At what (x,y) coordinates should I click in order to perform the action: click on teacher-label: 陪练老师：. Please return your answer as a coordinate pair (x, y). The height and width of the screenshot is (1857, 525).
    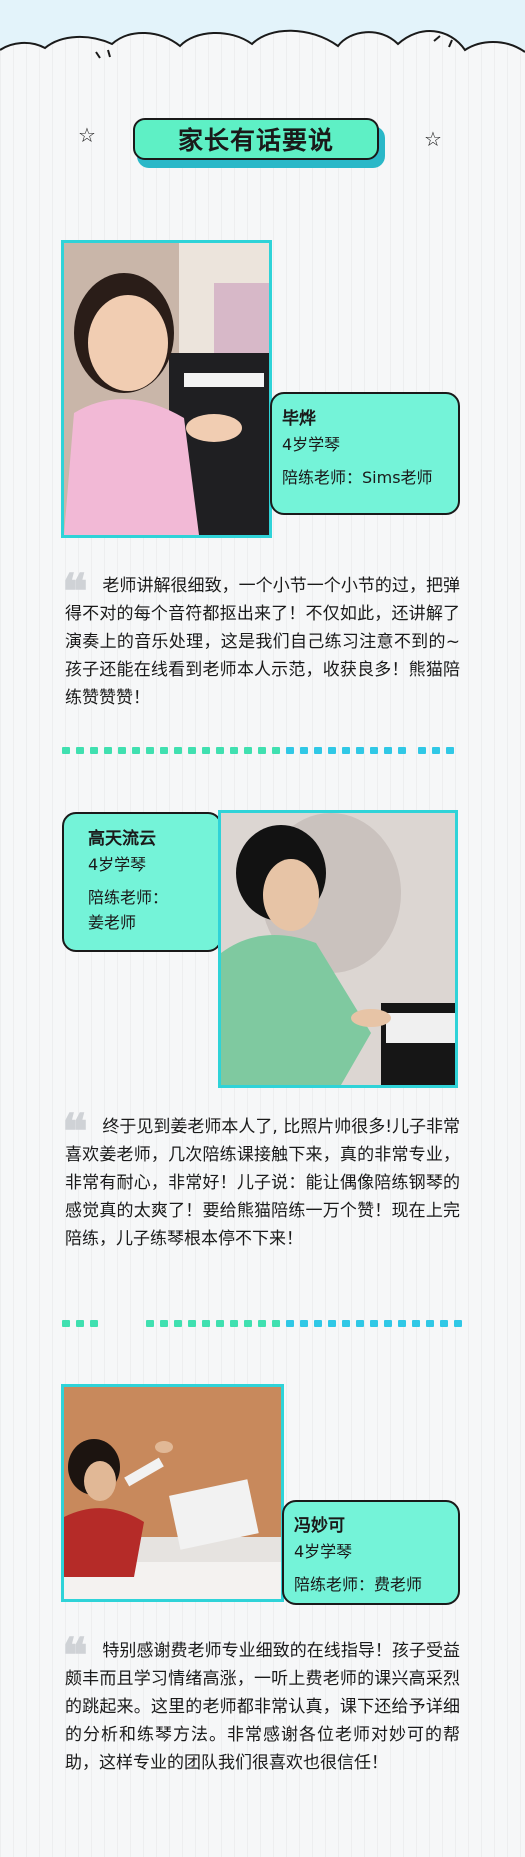
    Looking at the image, I should click on (128, 897).